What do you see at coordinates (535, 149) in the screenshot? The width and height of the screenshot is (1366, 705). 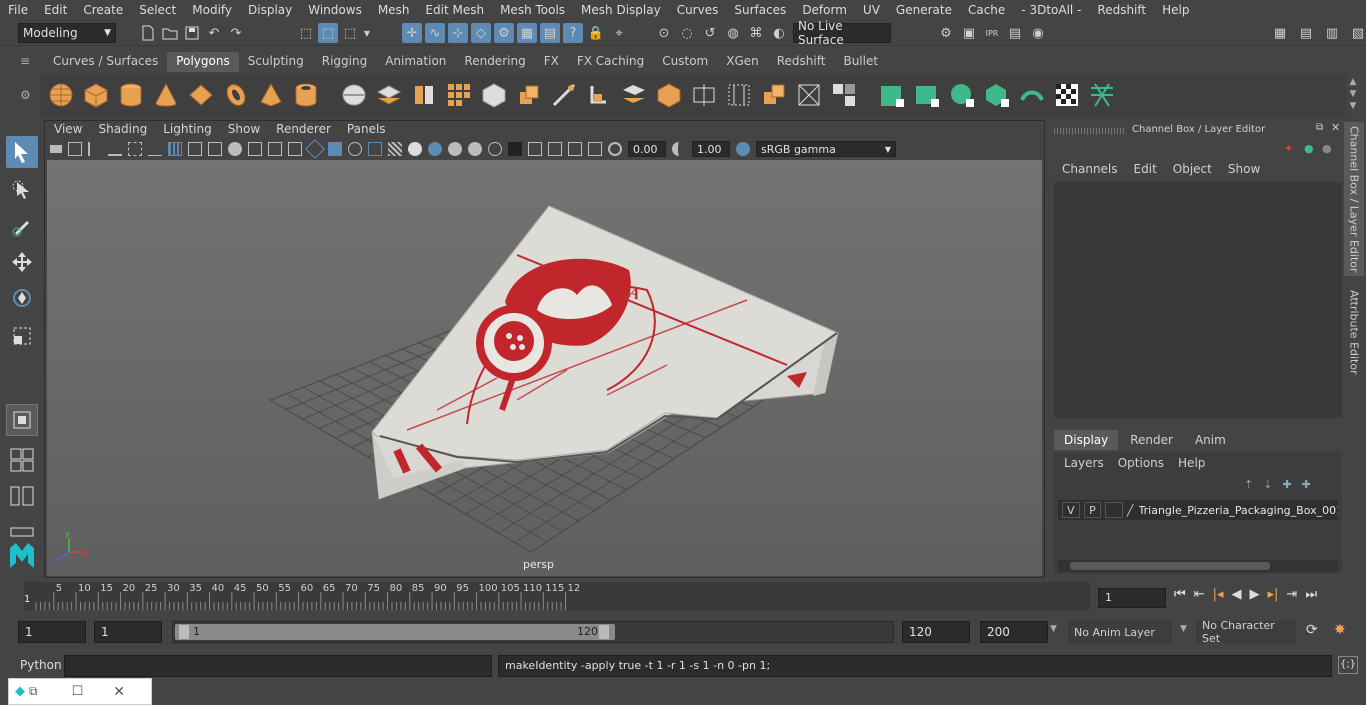 I see `isolate-select-icon` at bounding box center [535, 149].